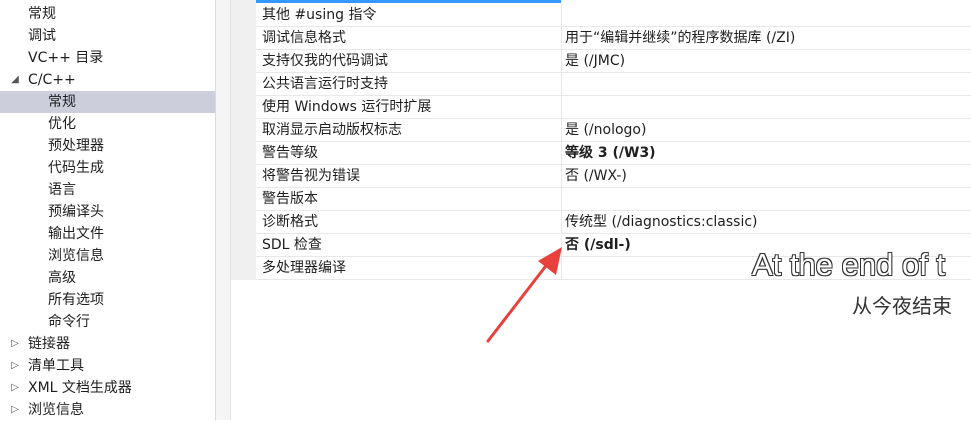  What do you see at coordinates (52, 80) in the screenshot?
I see `tree-item-label: C/C++` at bounding box center [52, 80].